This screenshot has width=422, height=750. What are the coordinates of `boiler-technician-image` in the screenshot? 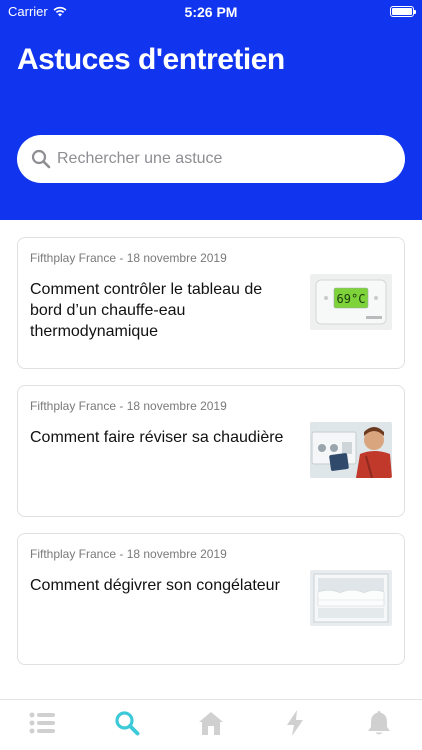 It's located at (351, 450).